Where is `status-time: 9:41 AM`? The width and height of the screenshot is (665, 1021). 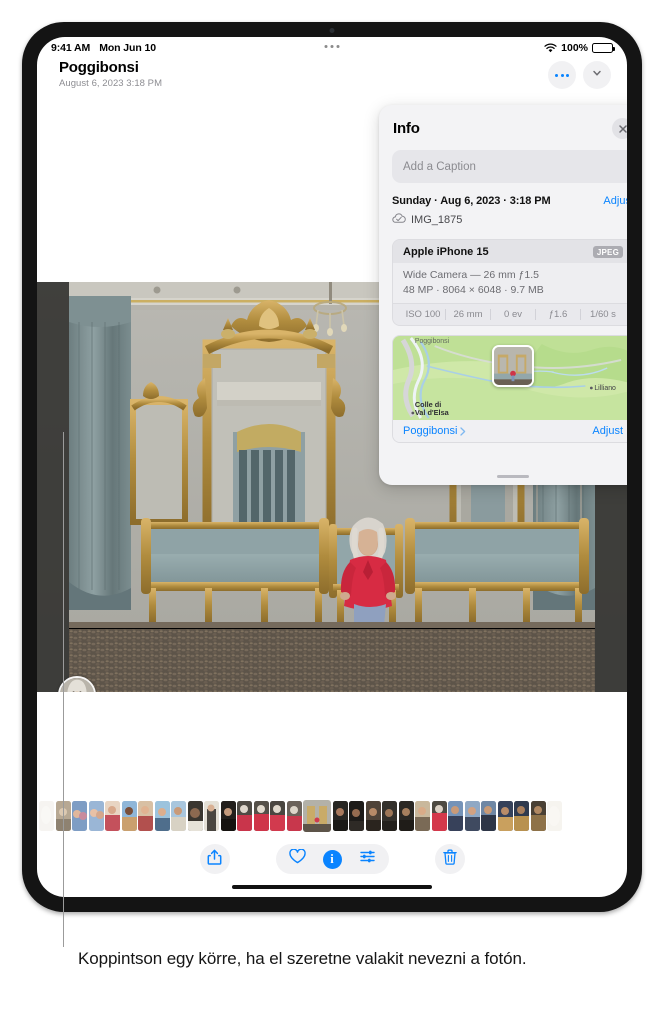
status-time: 9:41 AM is located at coordinates (71, 48).